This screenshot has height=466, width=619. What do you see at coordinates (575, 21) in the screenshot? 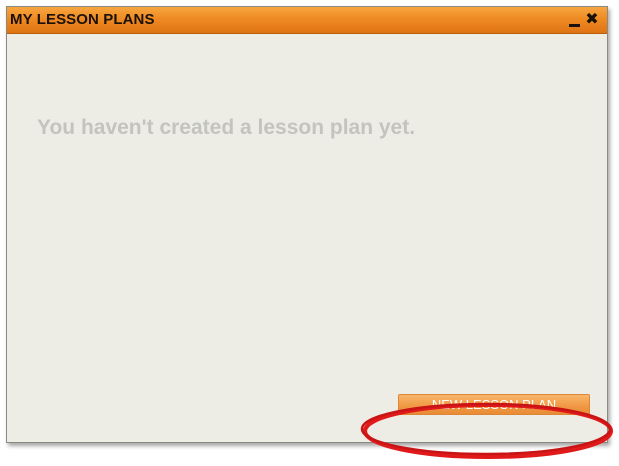
I see `minimize-icon` at bounding box center [575, 21].